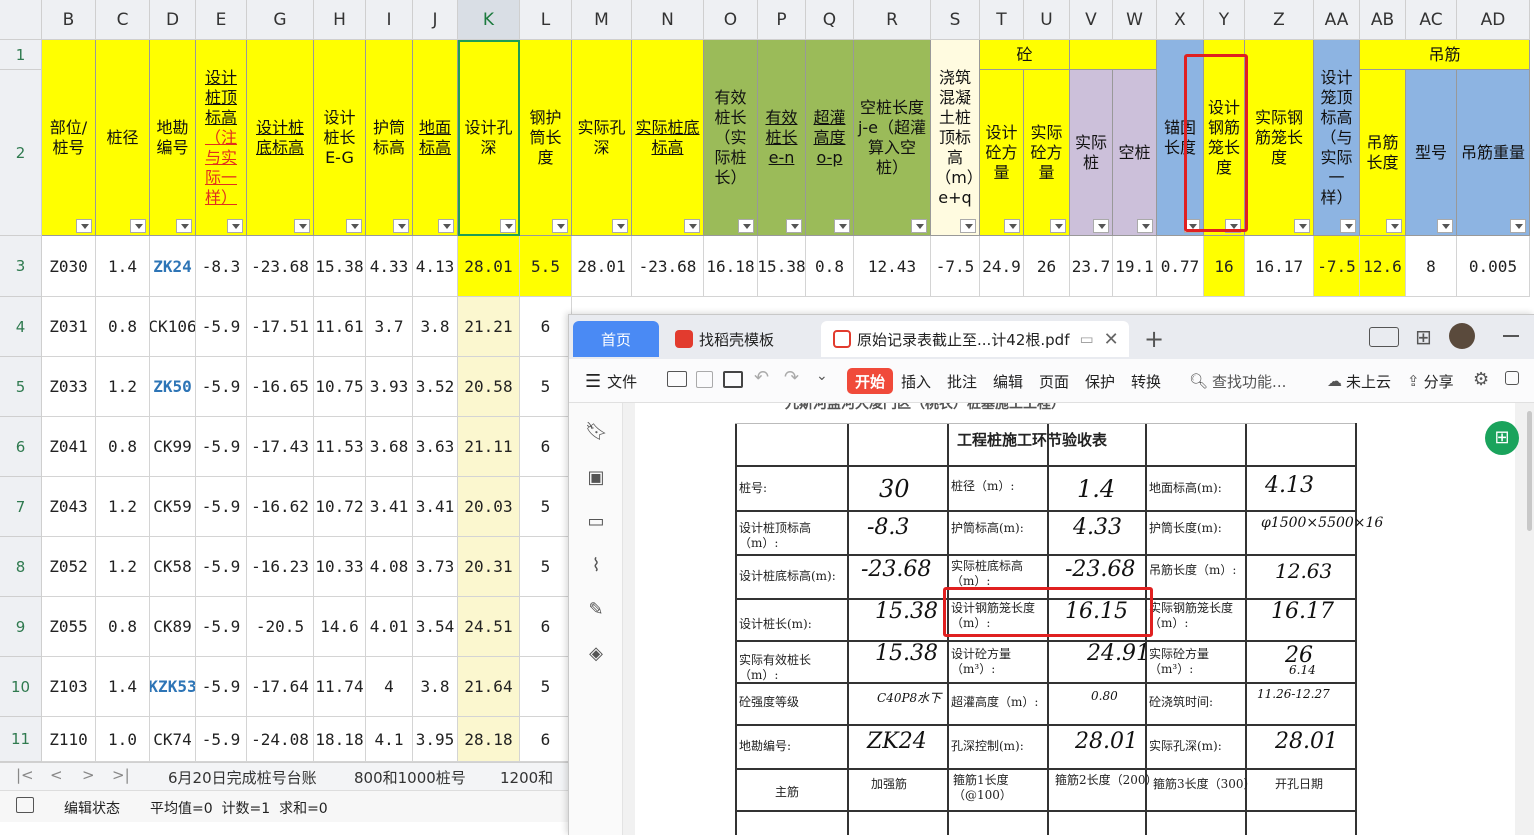 The width and height of the screenshot is (1534, 835). Describe the element at coordinates (21, 266) in the screenshot. I see `row-header-3: 3` at that location.